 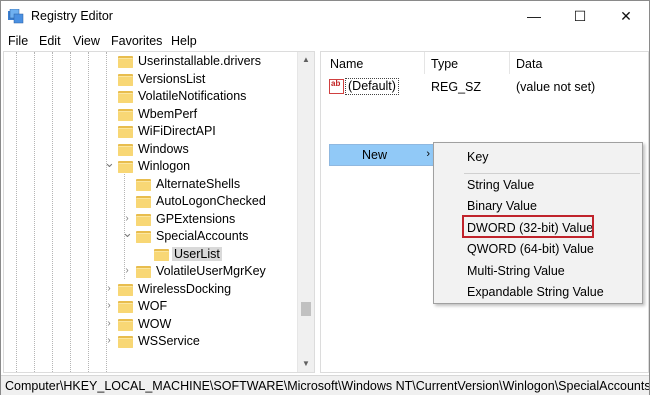 What do you see at coordinates (456, 87) in the screenshot?
I see `value-type: REG_SZ` at bounding box center [456, 87].